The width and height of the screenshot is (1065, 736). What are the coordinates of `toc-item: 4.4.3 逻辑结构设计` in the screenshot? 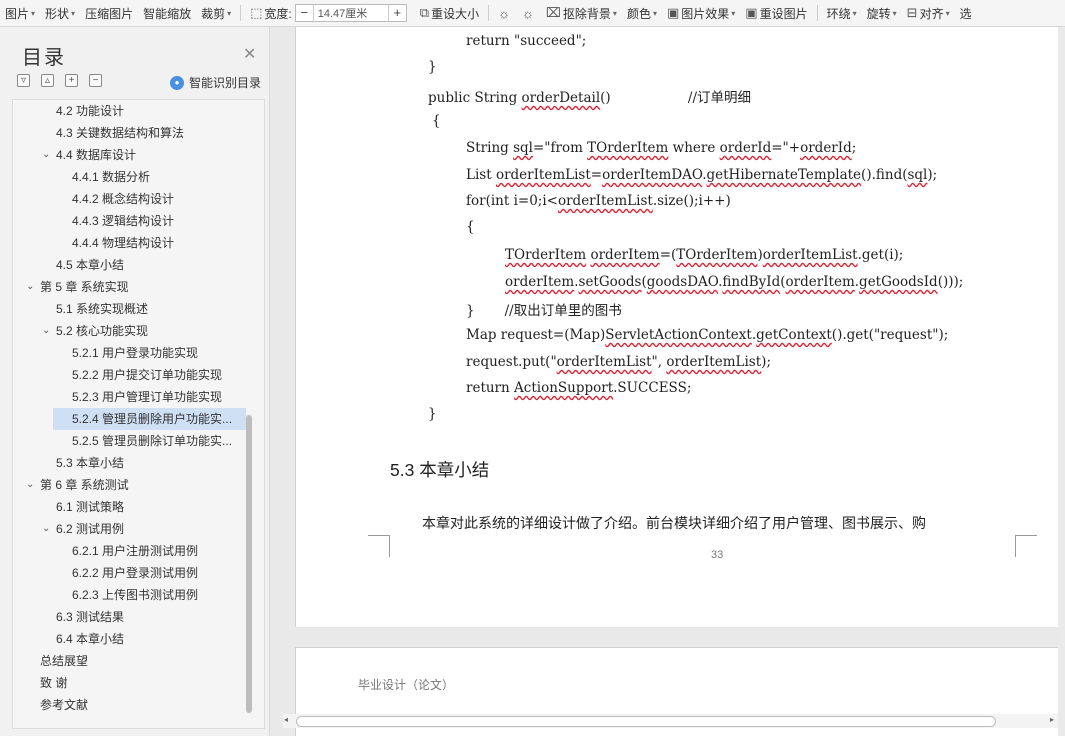 It's located at (129, 221).